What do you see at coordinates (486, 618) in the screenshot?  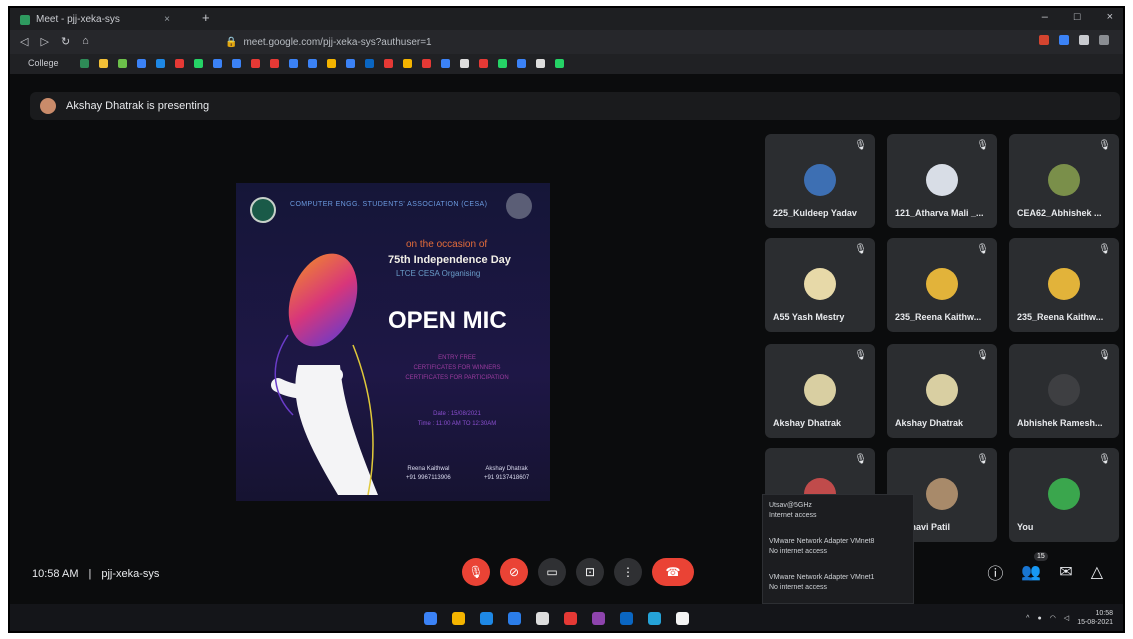 I see `edge-icon` at bounding box center [486, 618].